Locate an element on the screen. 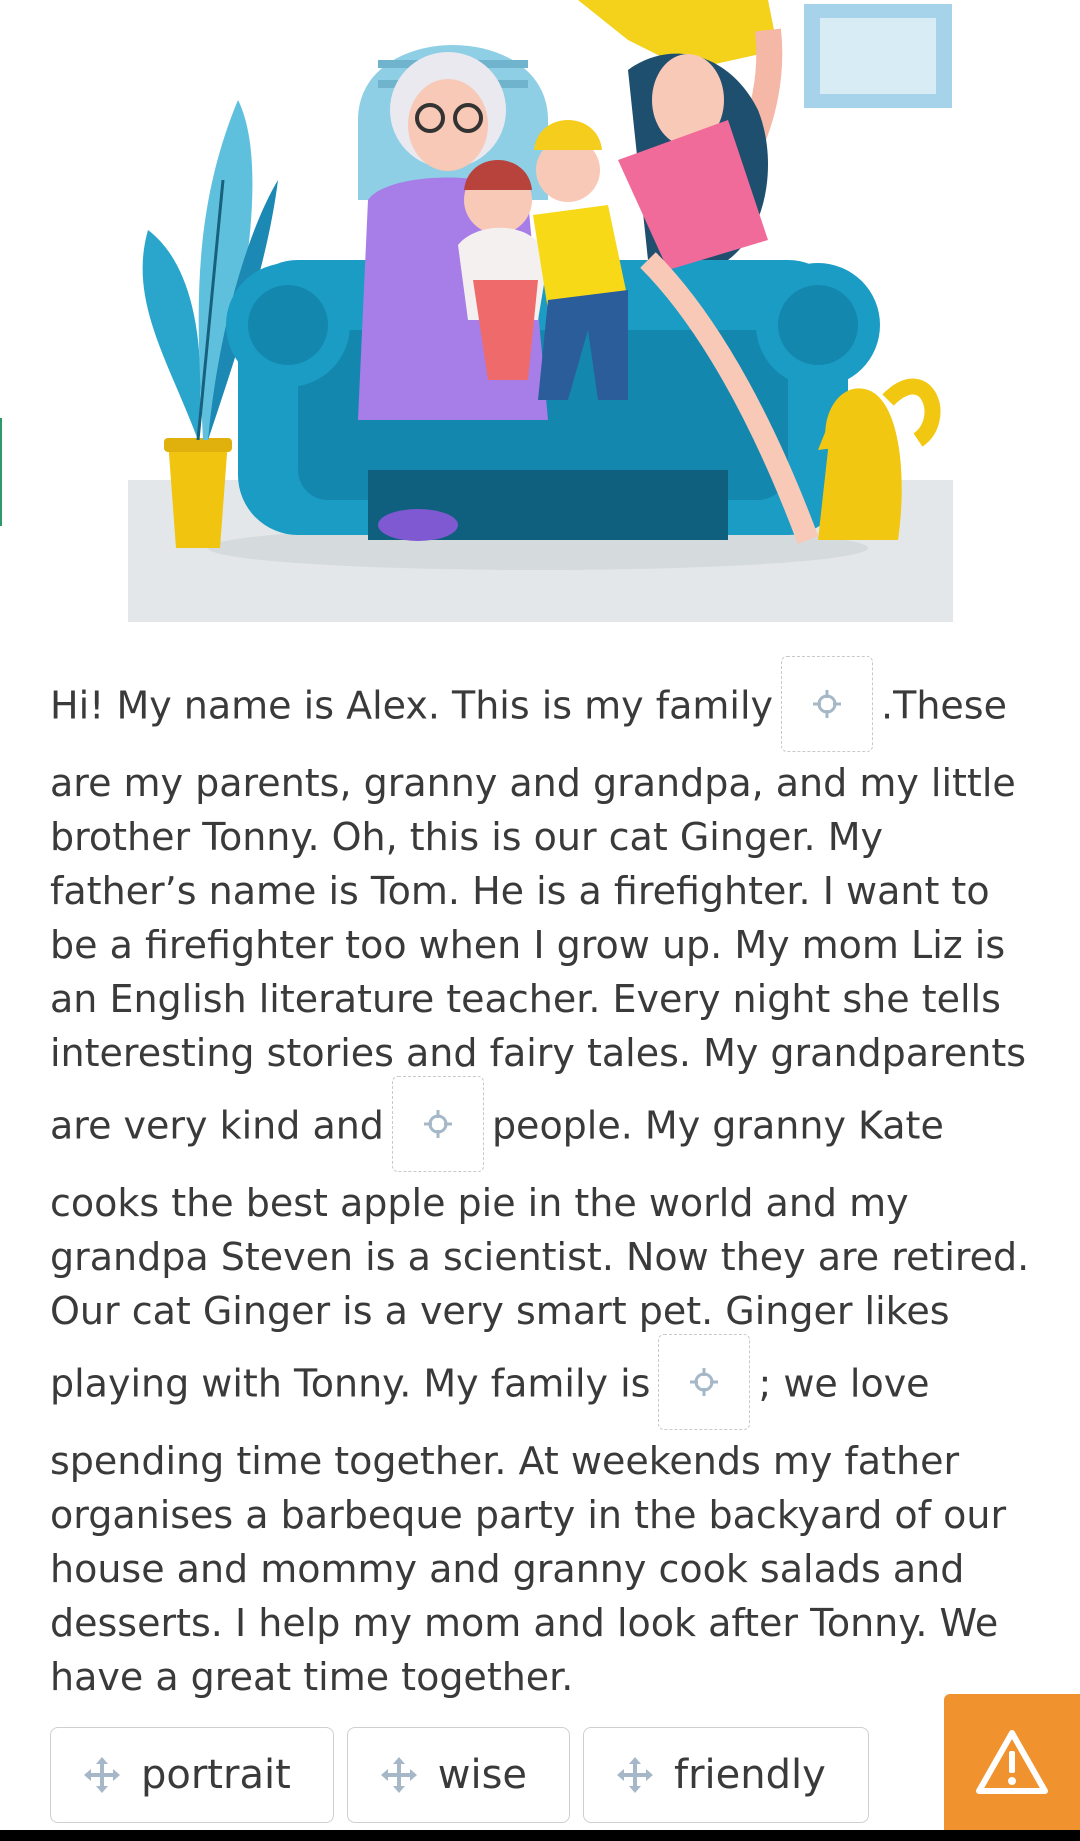 The height and width of the screenshot is (1841, 1080). report-problem-button is located at coordinates (1012, 1762).